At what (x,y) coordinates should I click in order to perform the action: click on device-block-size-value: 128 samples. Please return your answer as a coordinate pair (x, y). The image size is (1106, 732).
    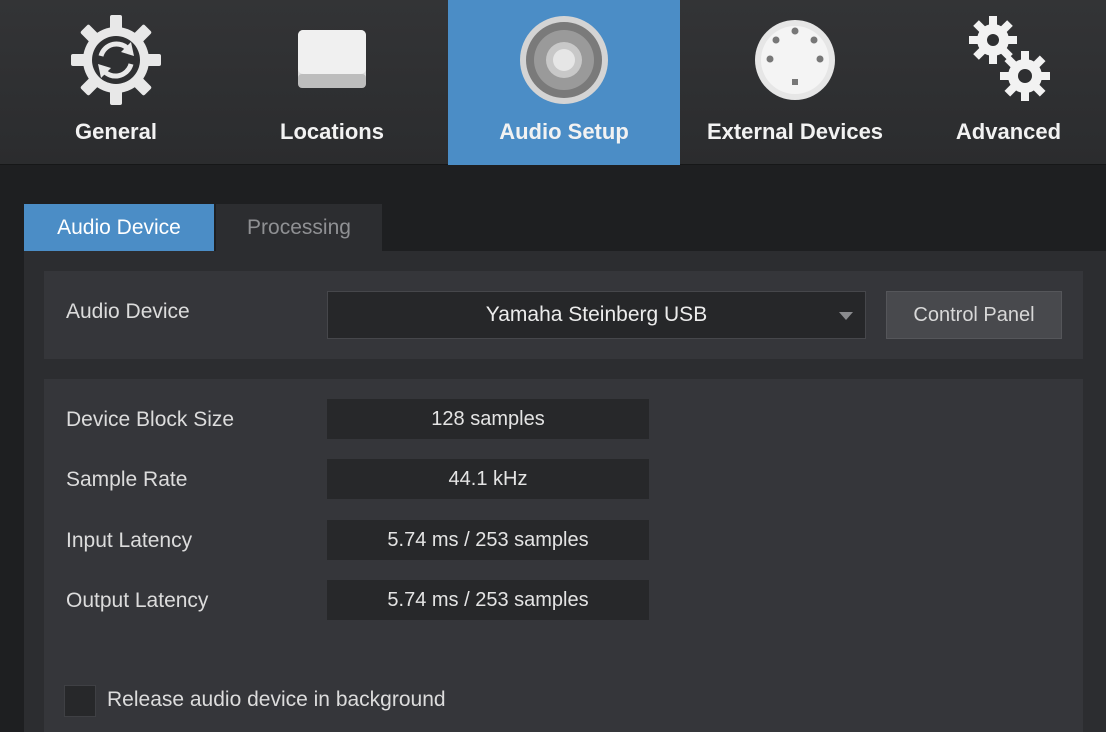
    Looking at the image, I should click on (488, 419).